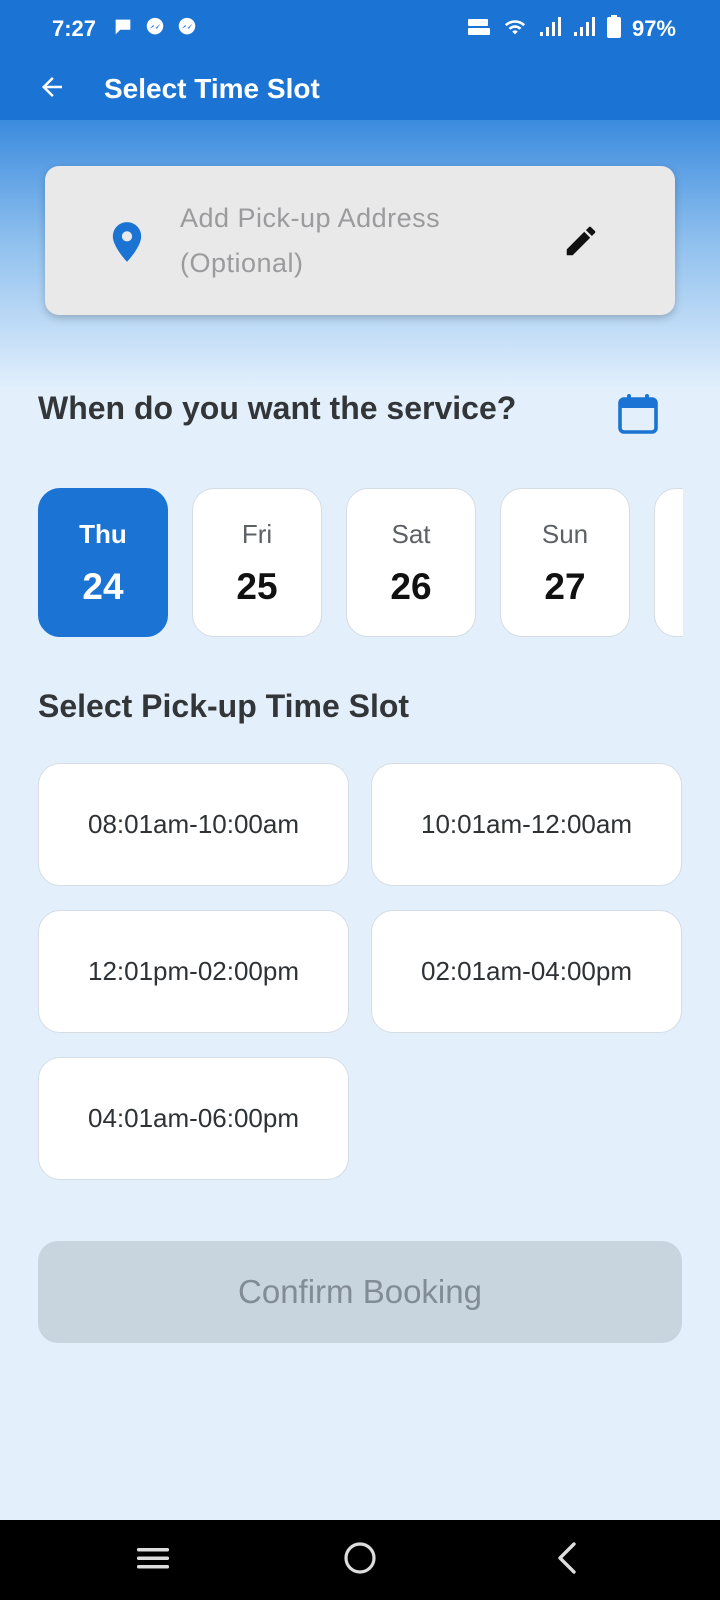 The image size is (720, 1600). I want to click on menu-icon, so click(153, 1560).